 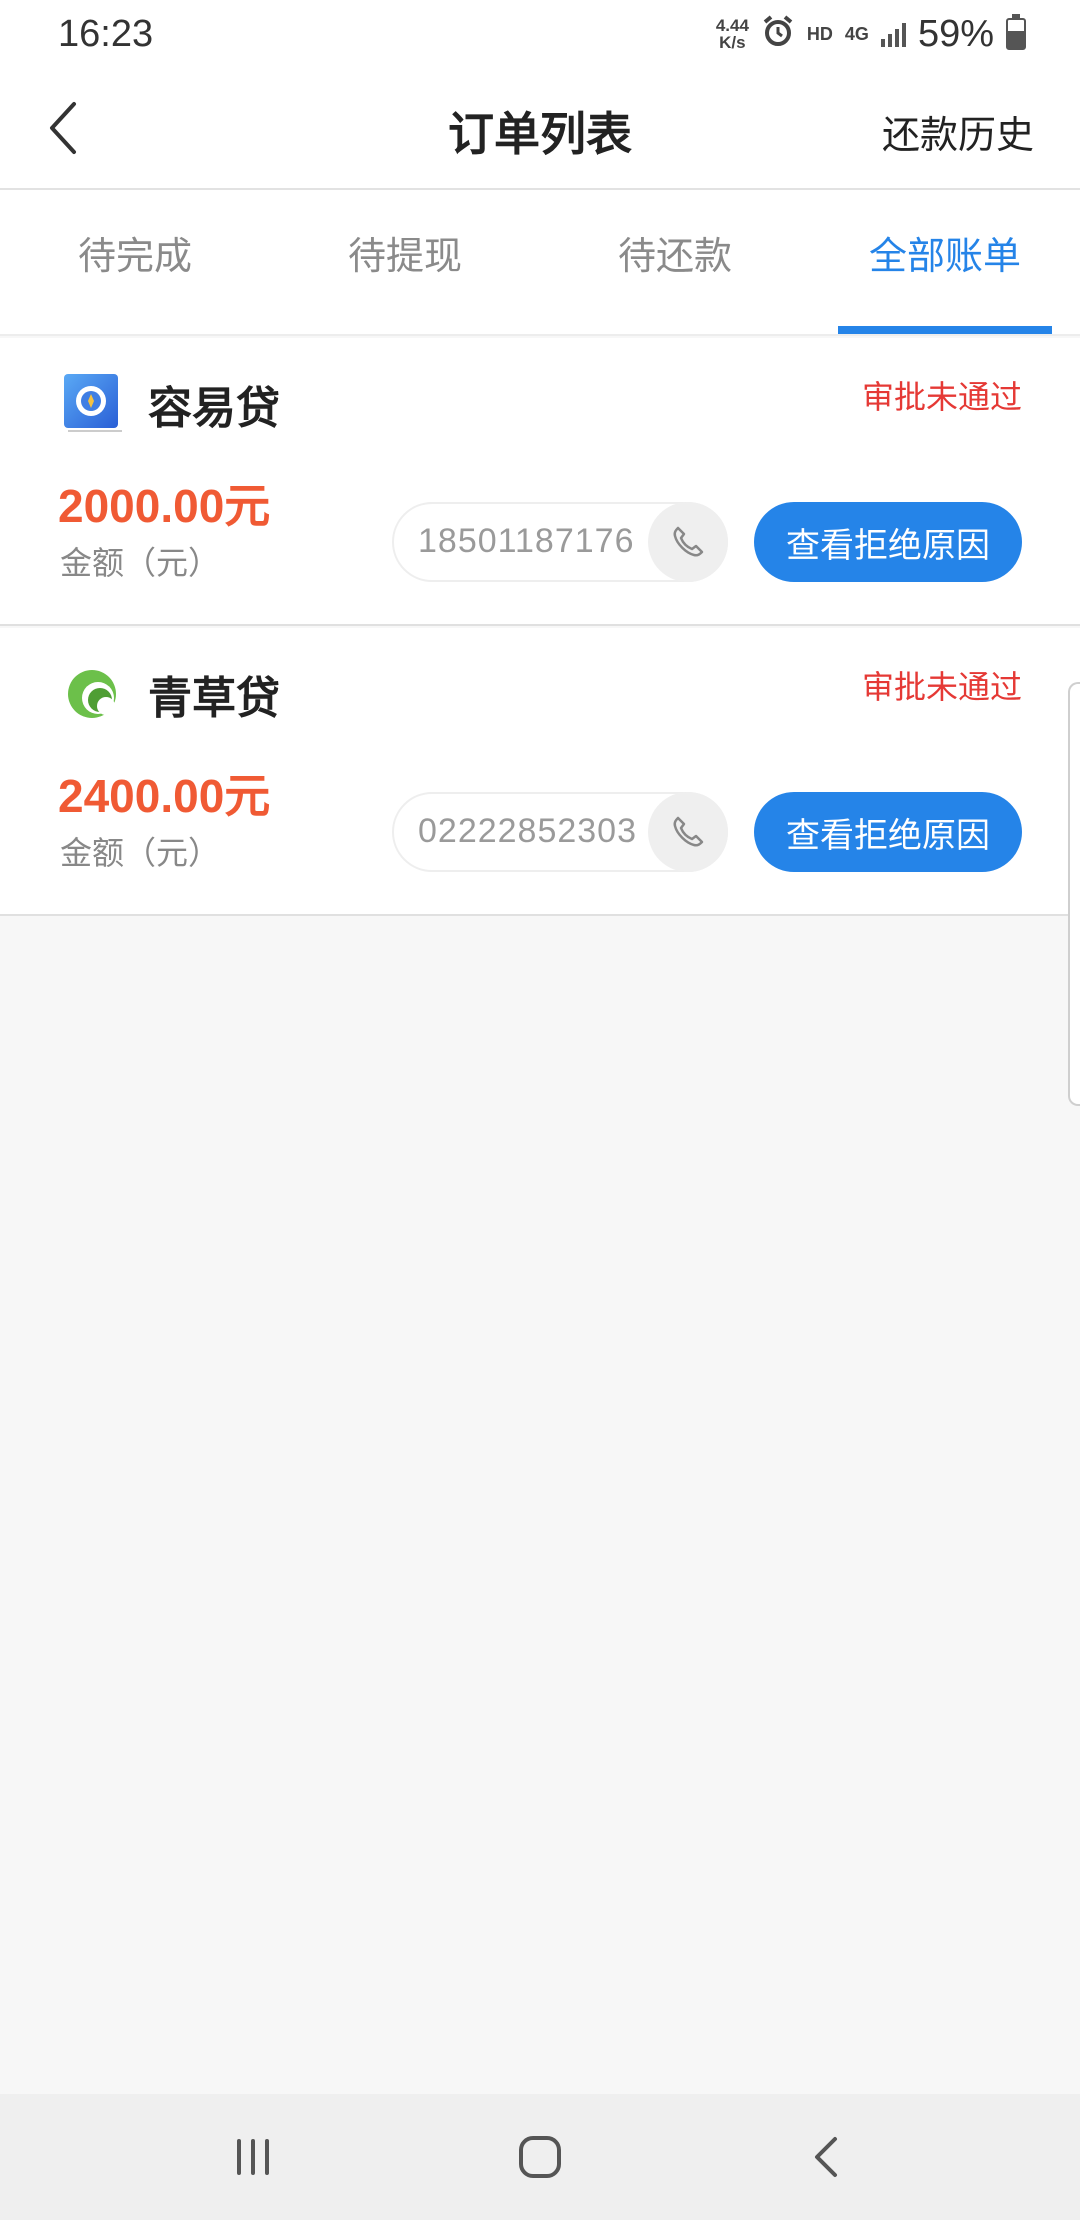 I want to click on rongyidai-logo-icon, so click(x=92, y=402).